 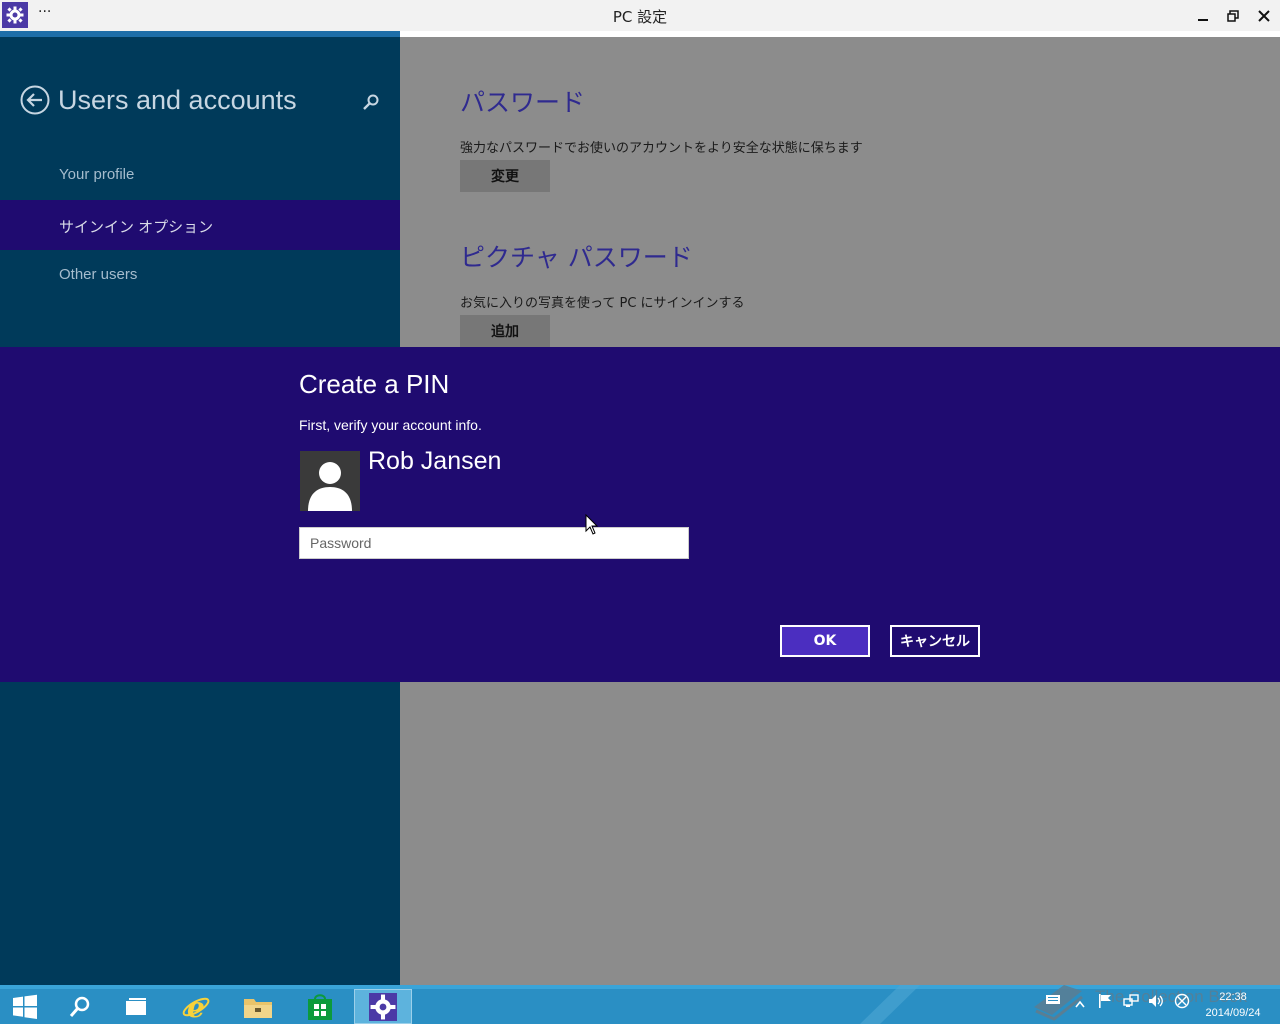 I want to click on password-heading: パスワード, so click(x=523, y=102).